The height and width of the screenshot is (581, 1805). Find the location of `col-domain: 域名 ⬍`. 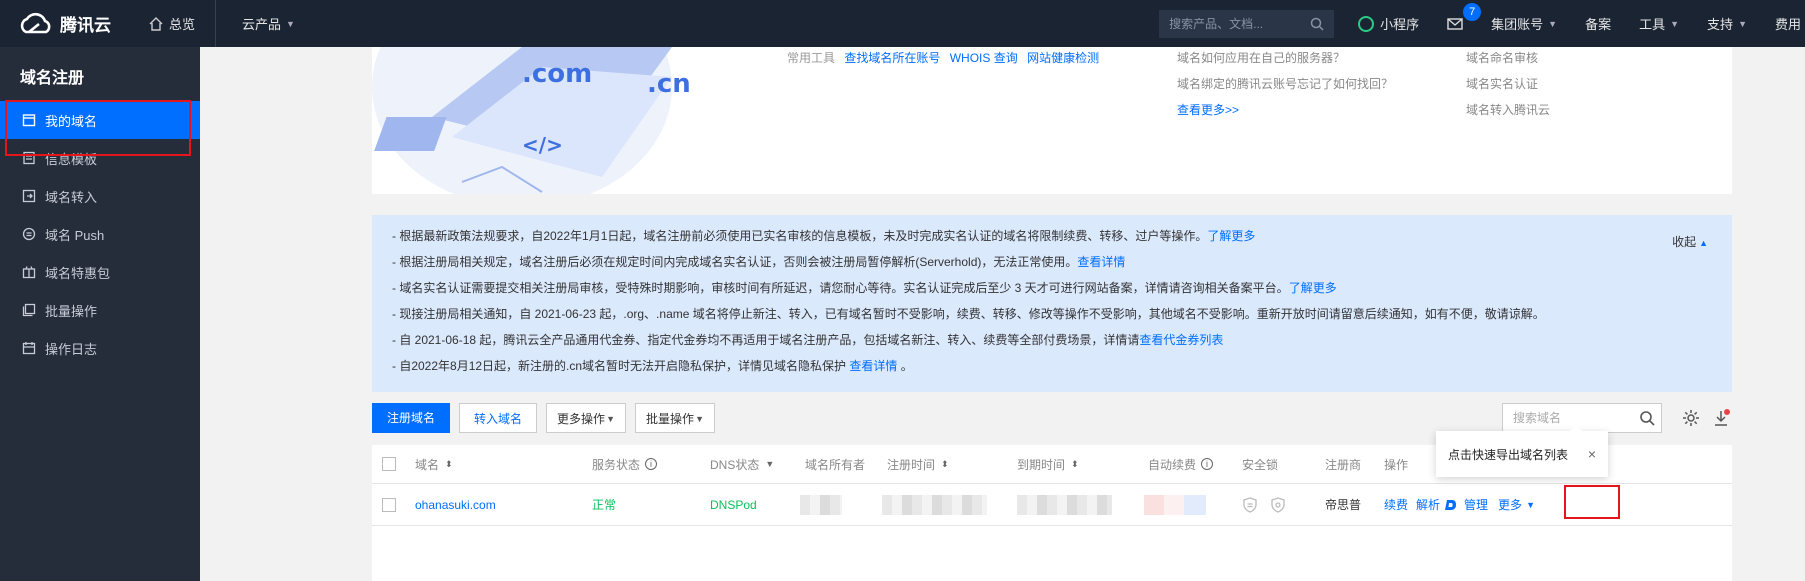

col-domain: 域名 ⬍ is located at coordinates (434, 464).